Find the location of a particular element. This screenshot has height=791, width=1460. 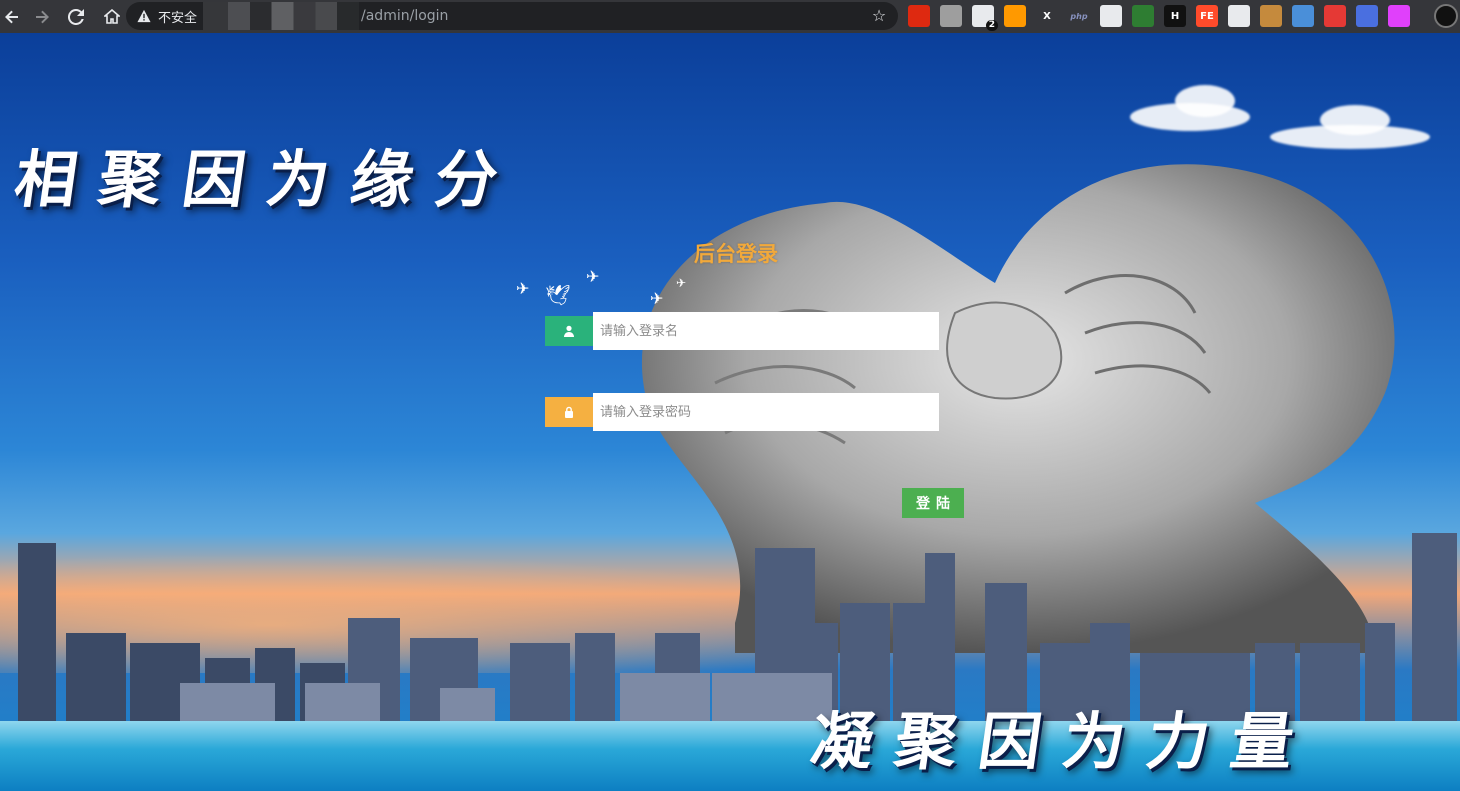

amazon-ext-icon is located at coordinates (1015, 16).